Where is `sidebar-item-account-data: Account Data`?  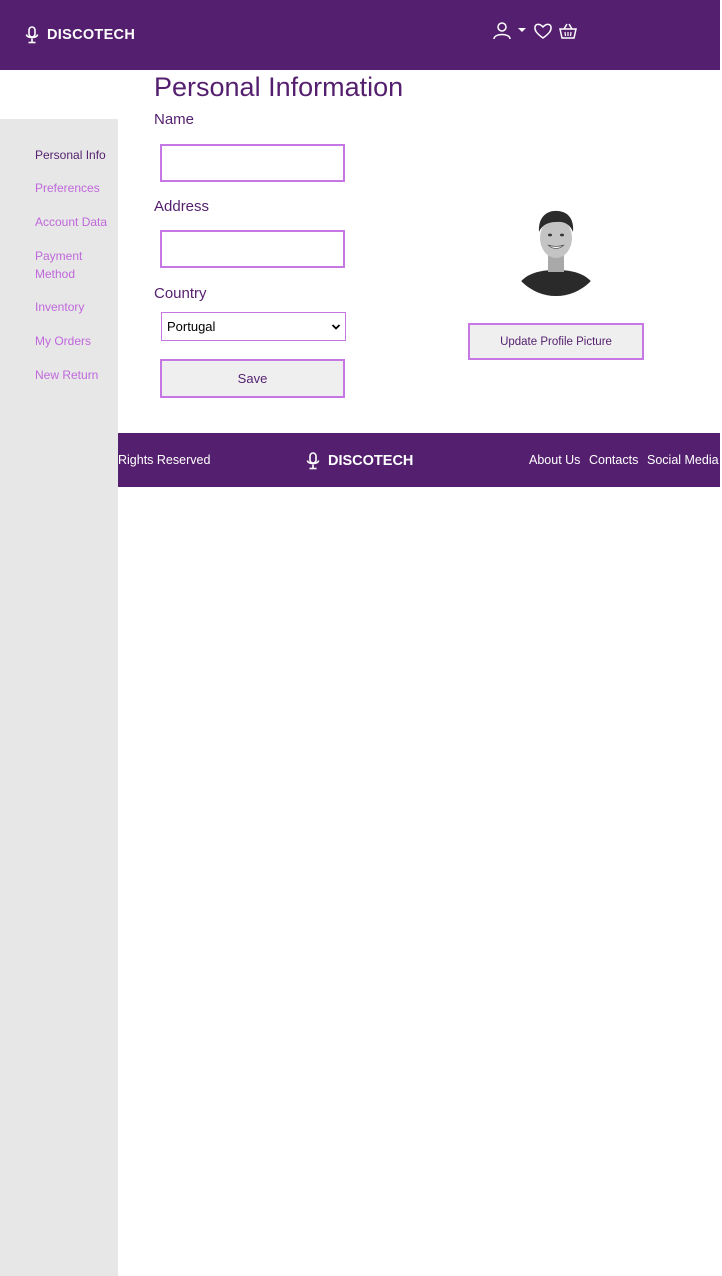 sidebar-item-account-data: Account Data is located at coordinates (75, 222).